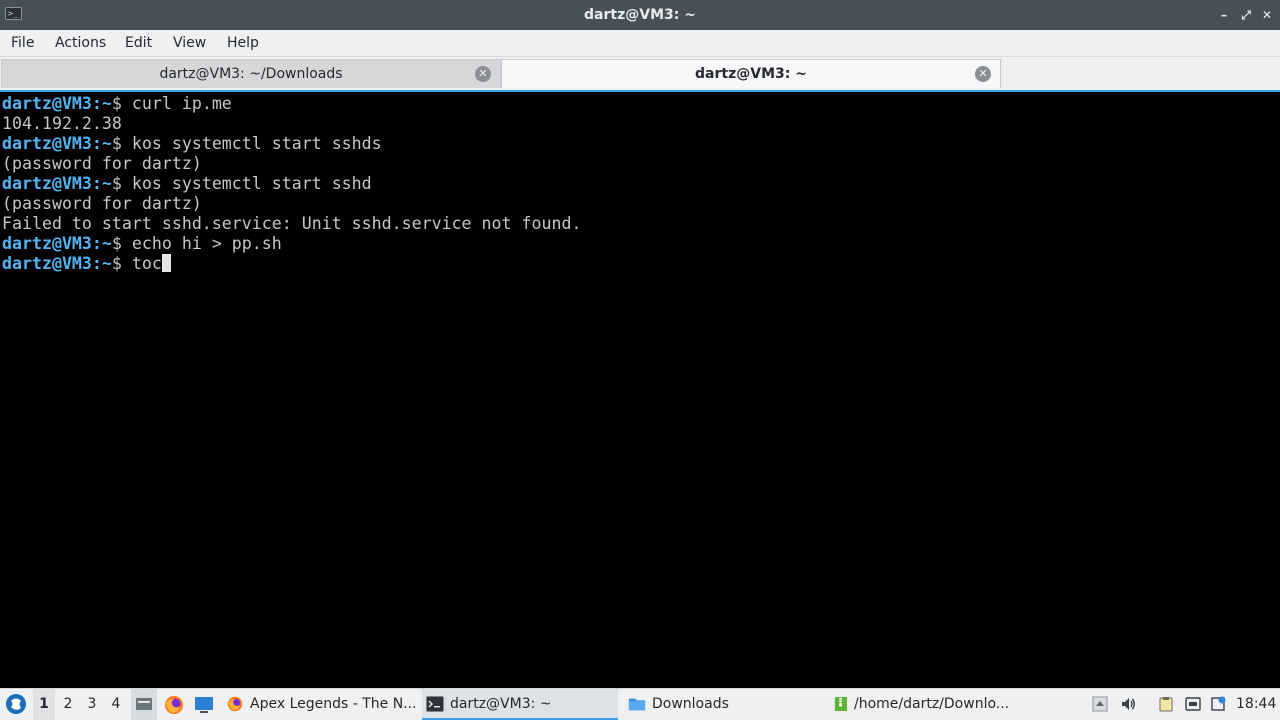 The width and height of the screenshot is (1280, 720). I want to click on window-titlebar: >_ dartz@VM3: ~ – ⤢ ✕, so click(640, 15).